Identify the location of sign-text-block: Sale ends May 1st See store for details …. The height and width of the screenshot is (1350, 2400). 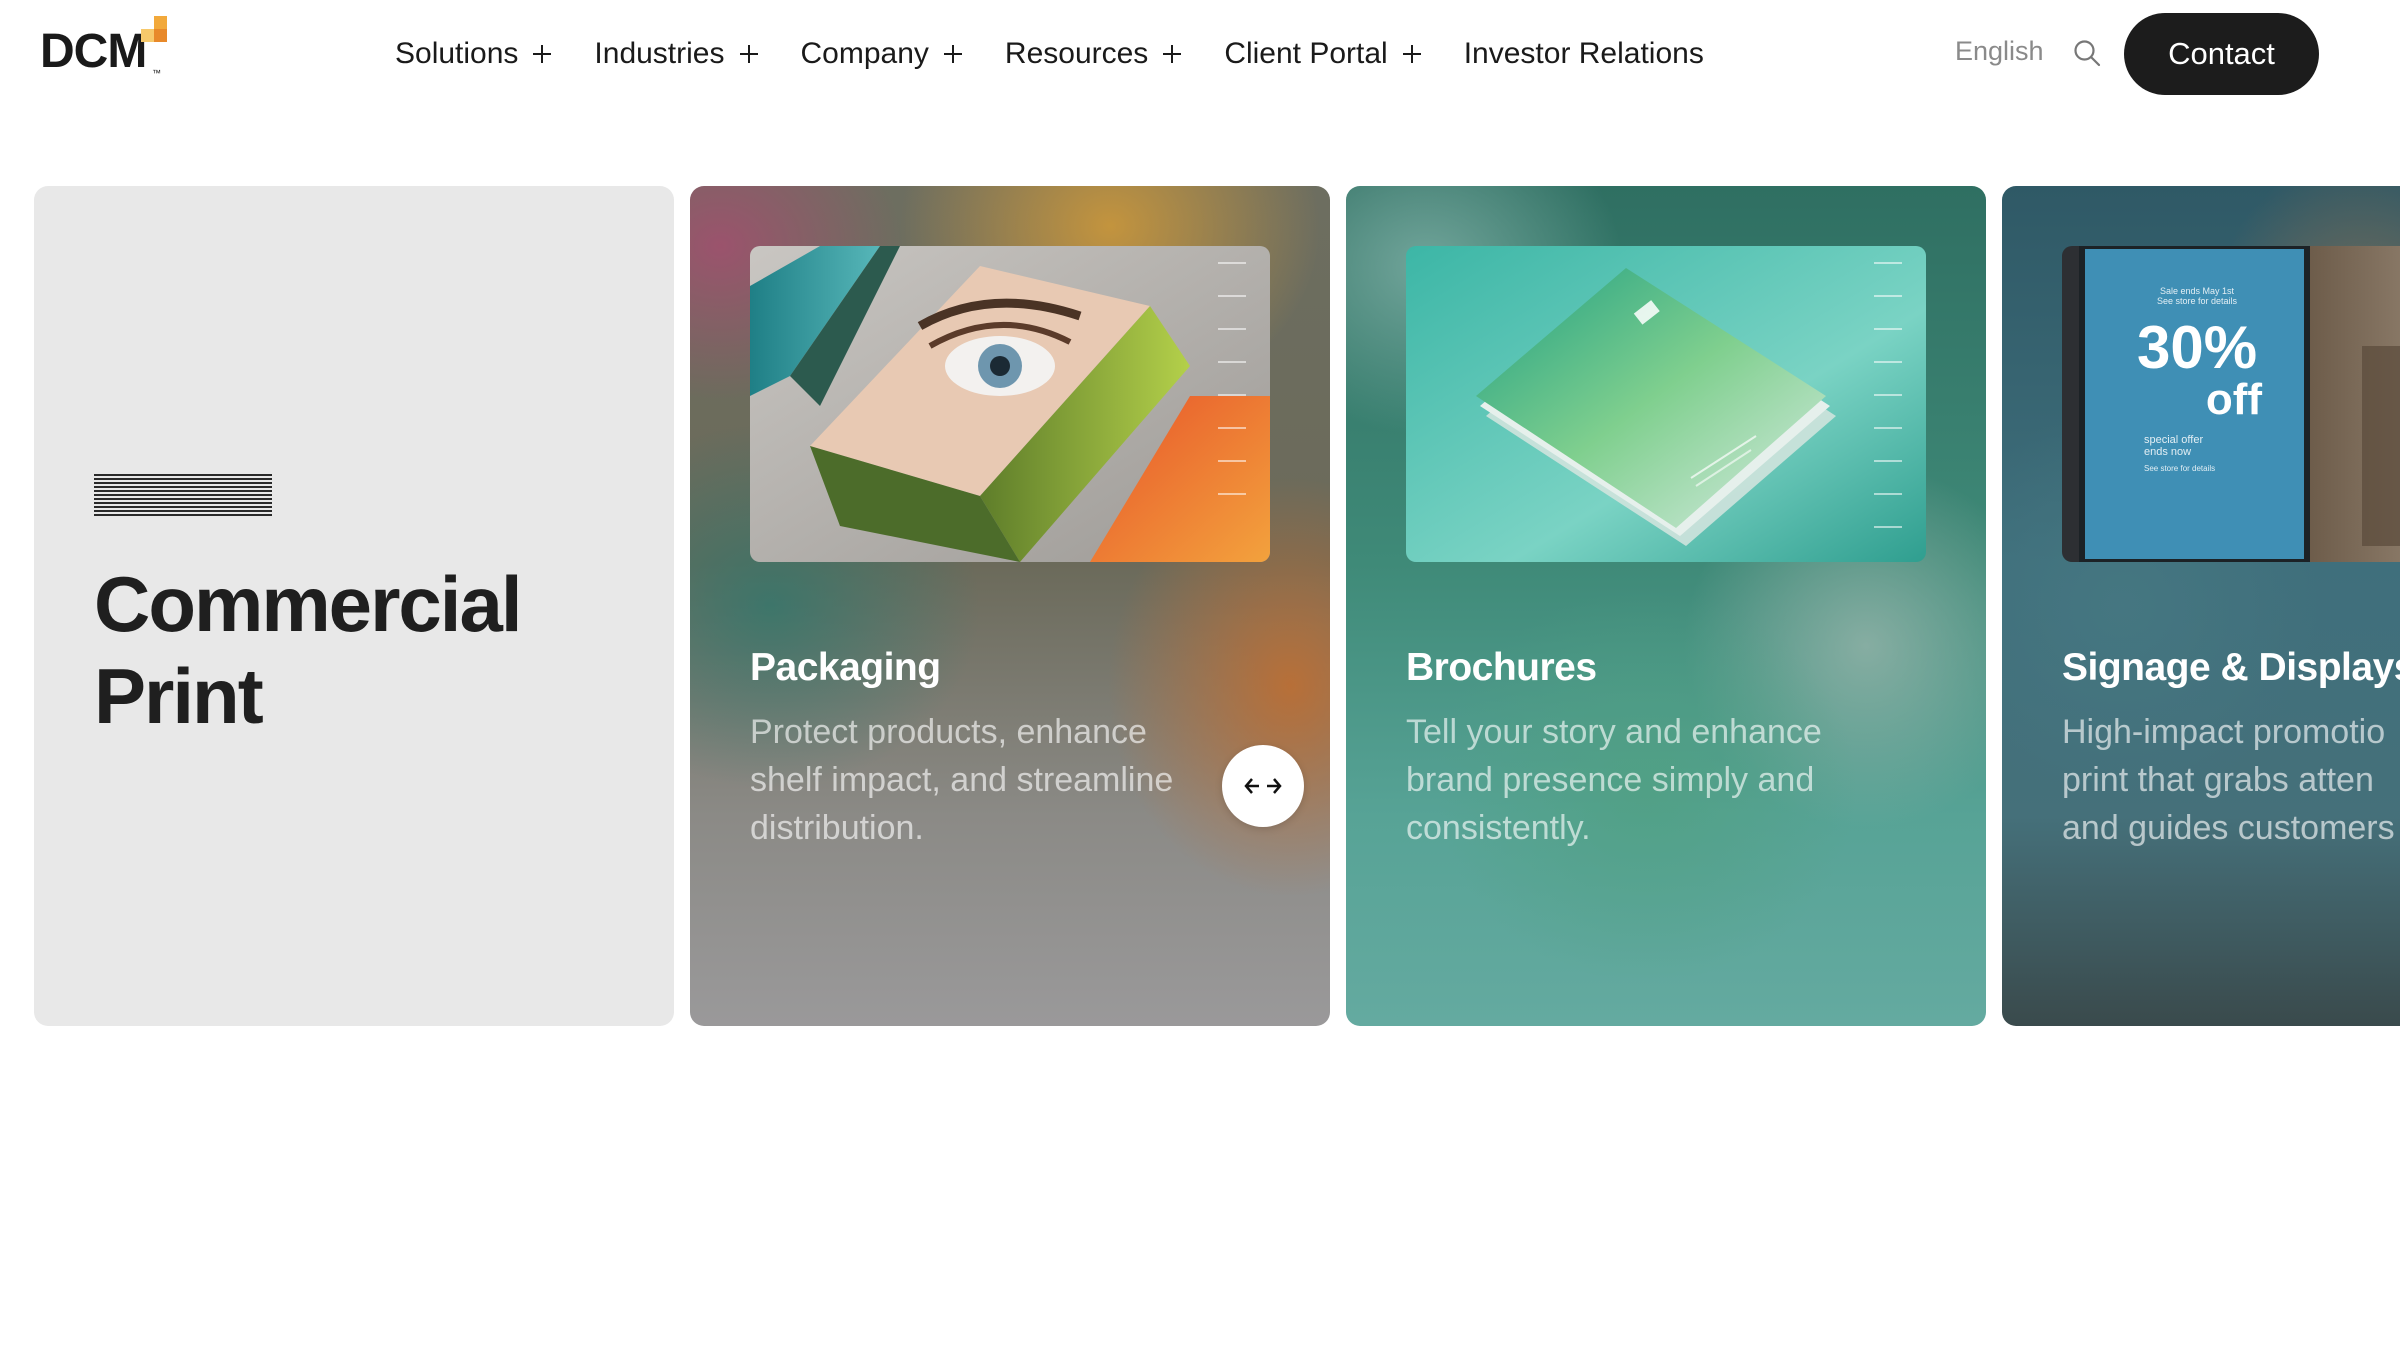
(2197, 379).